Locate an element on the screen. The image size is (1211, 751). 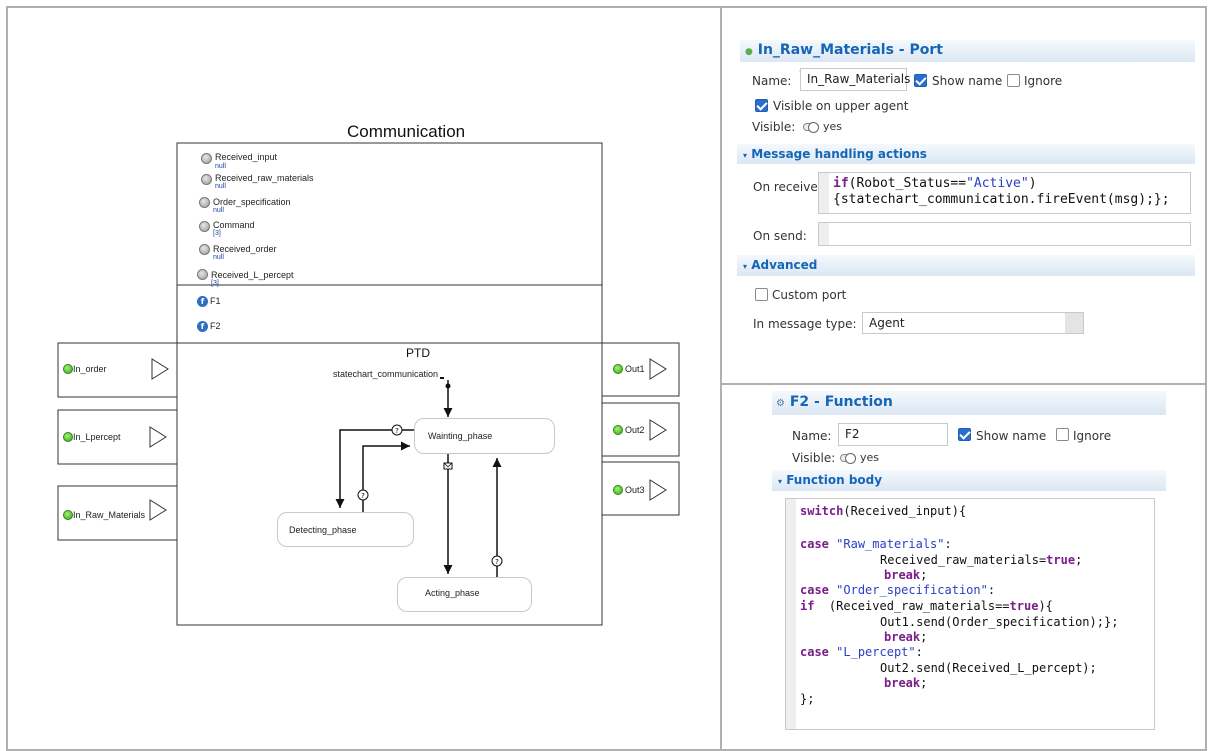
state-label: Detecting_phase is located at coordinates (323, 530).